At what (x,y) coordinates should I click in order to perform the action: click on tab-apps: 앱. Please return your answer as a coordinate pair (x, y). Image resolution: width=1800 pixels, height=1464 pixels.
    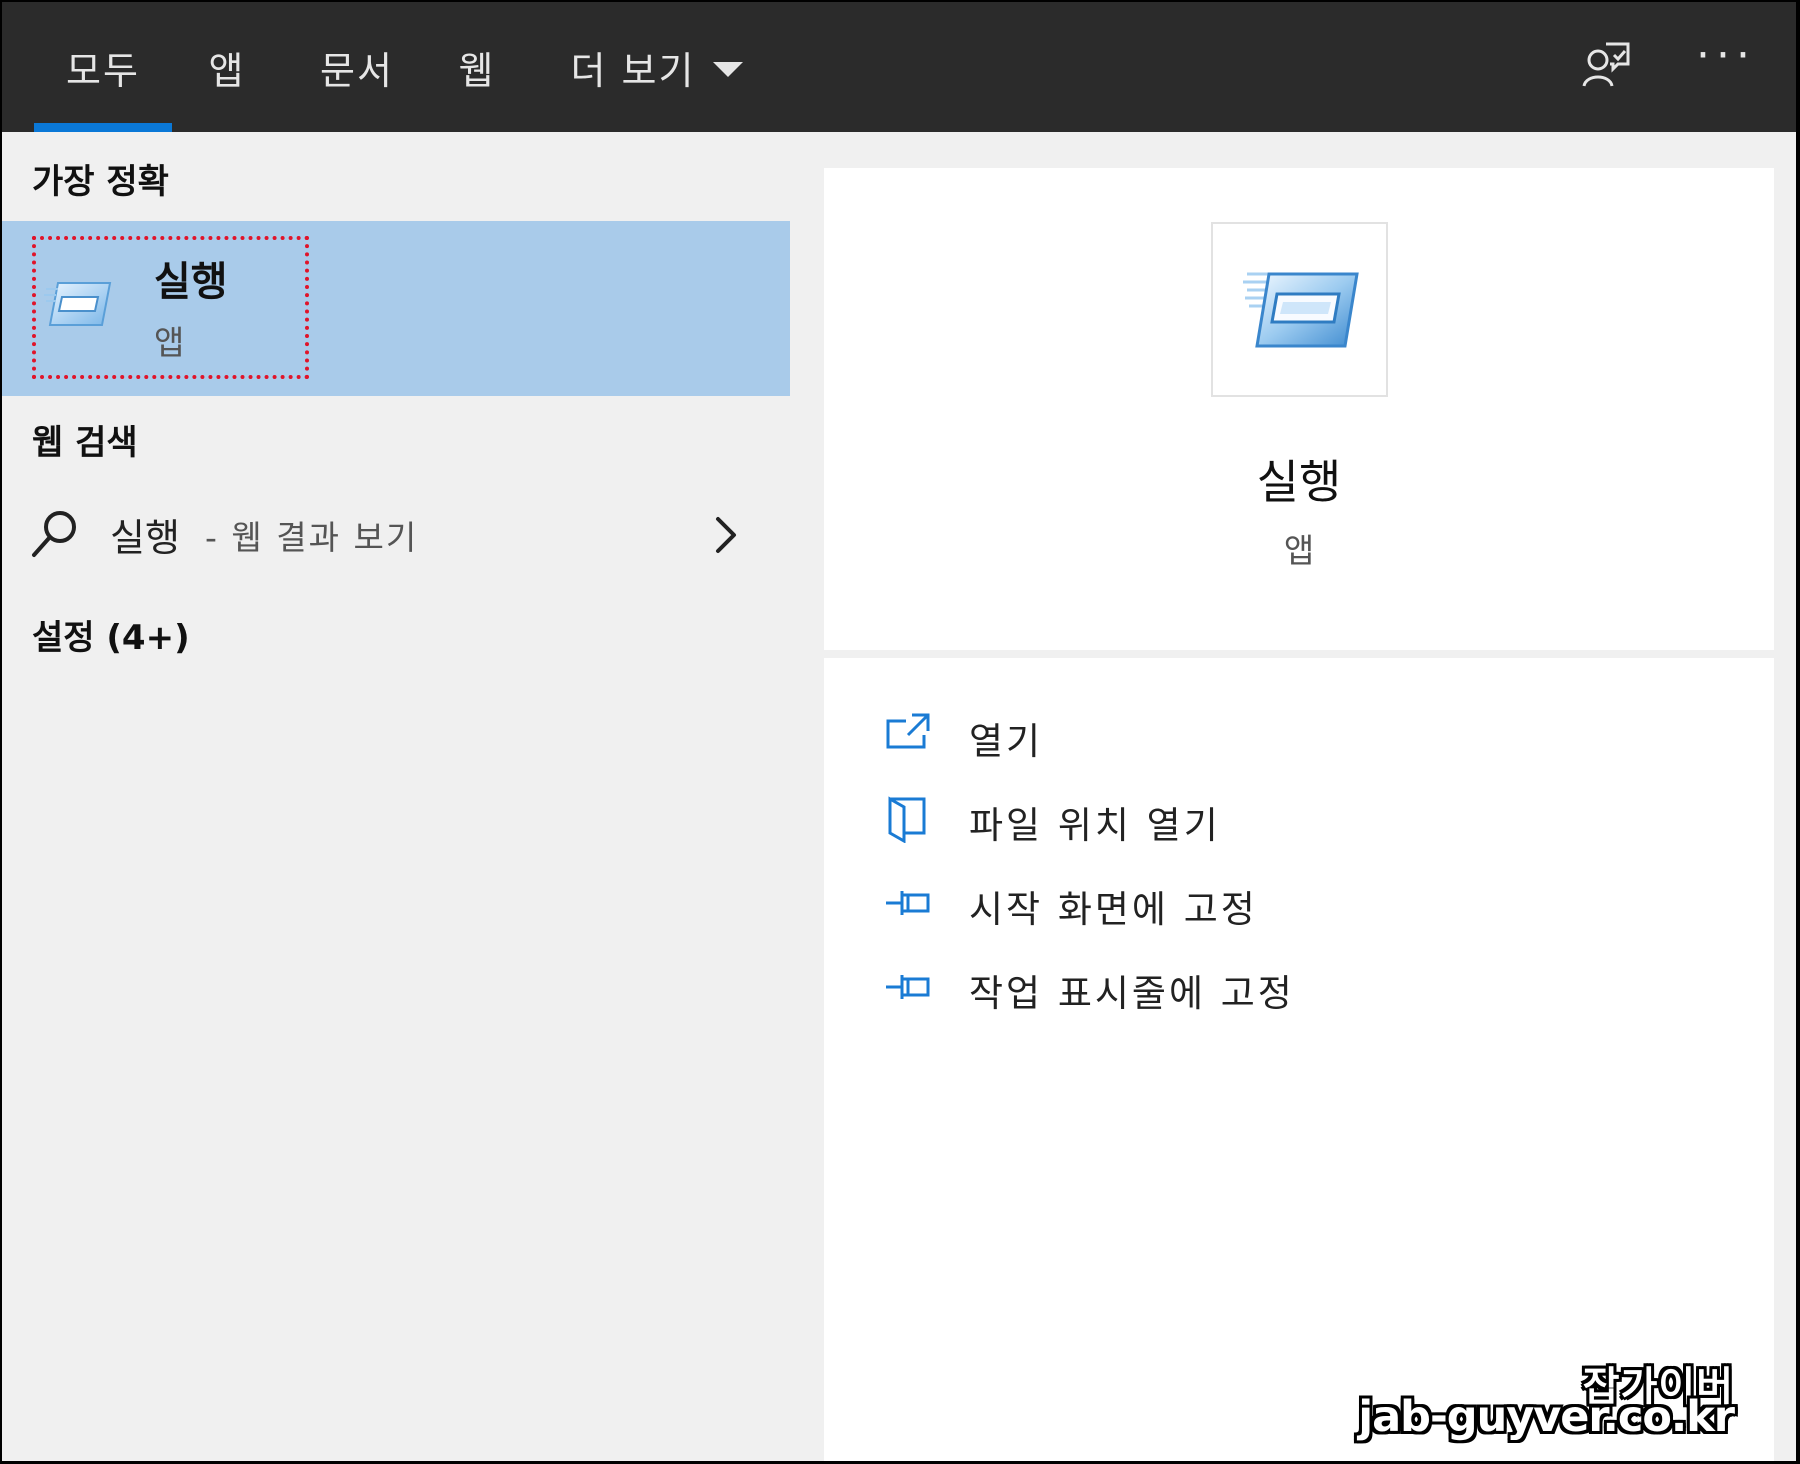
    Looking at the image, I should click on (227, 67).